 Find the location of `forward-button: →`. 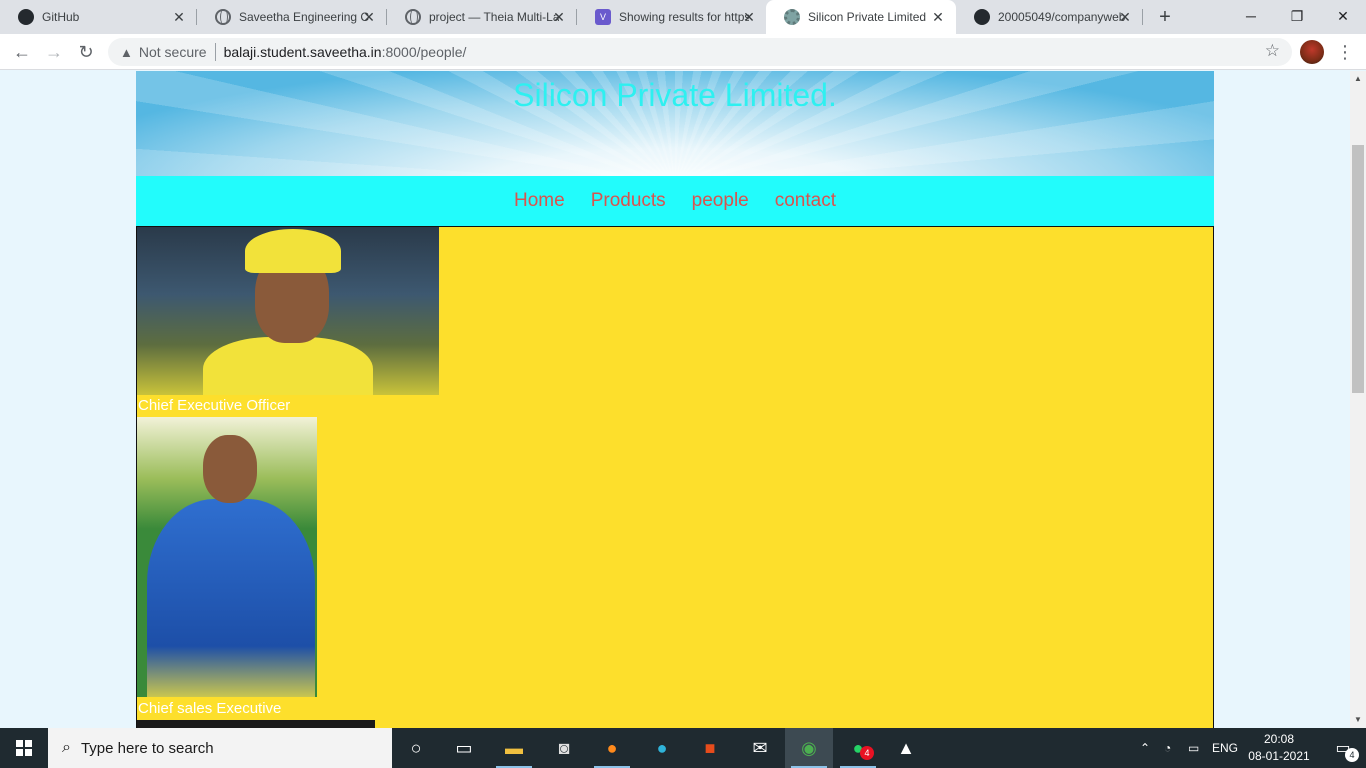

forward-button: → is located at coordinates (54, 52).